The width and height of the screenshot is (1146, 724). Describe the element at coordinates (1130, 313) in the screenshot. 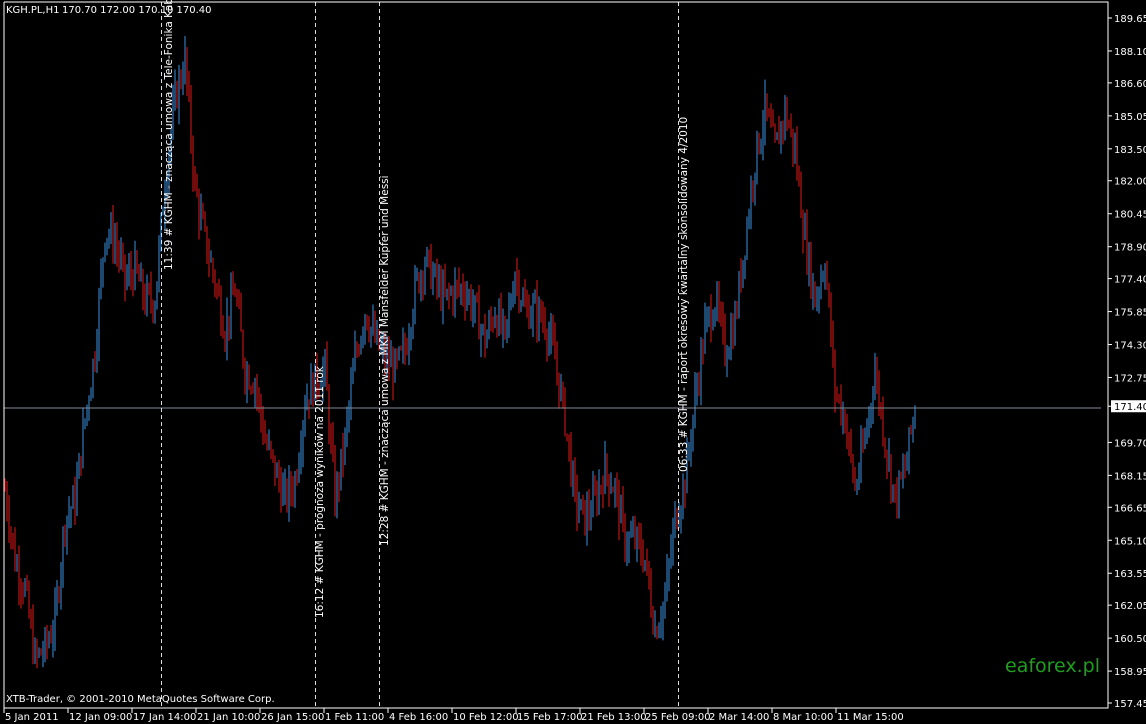

I see `y-tick-label: 175.85` at that location.